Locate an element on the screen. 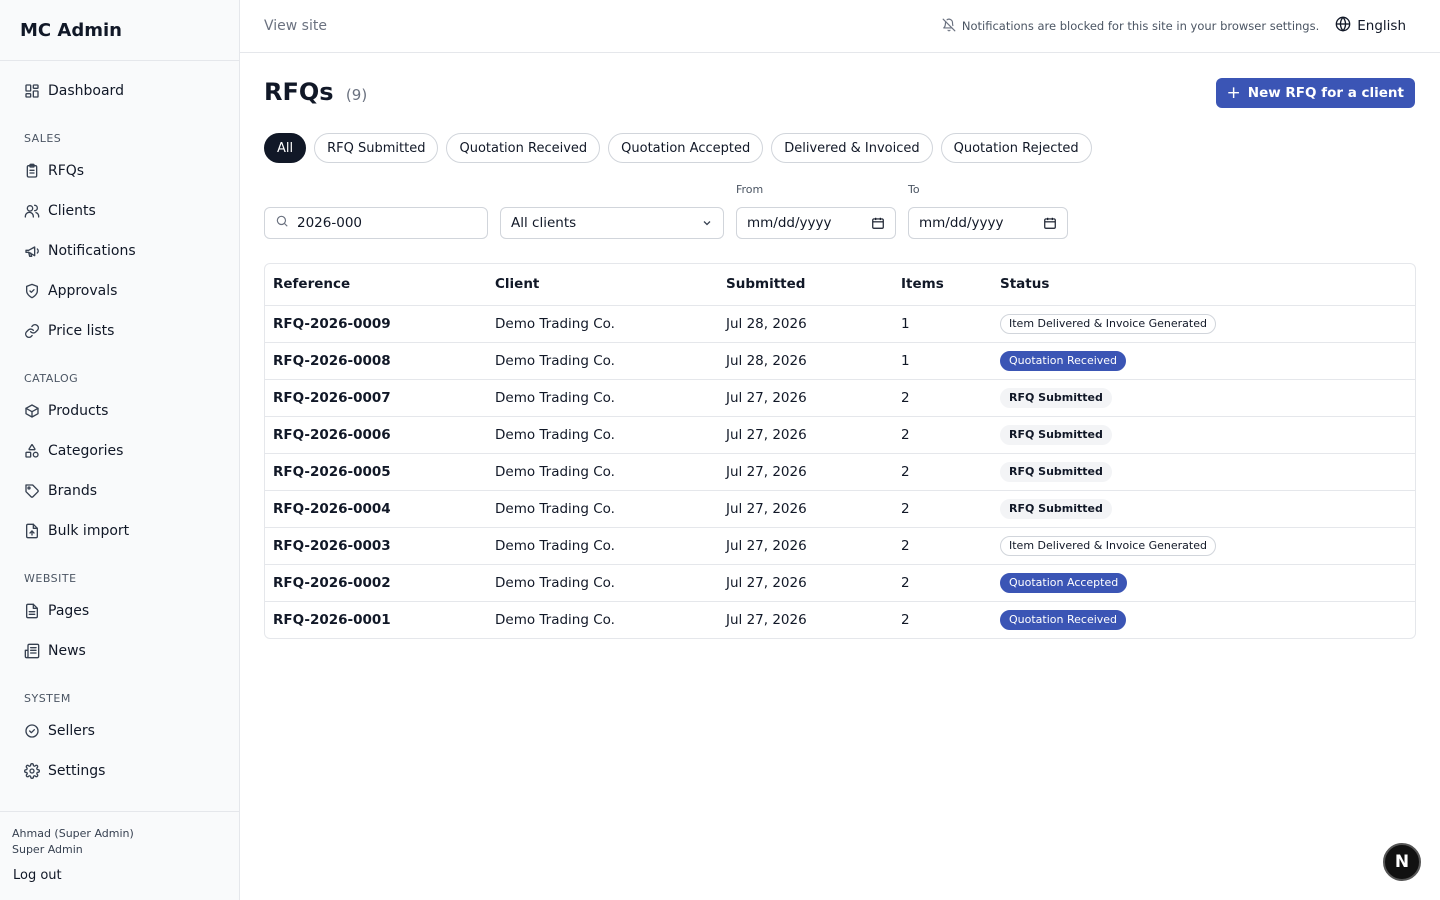 This screenshot has height=900, width=1440. status-badge: Item Delivered & Invoice Generated is located at coordinates (1108, 323).